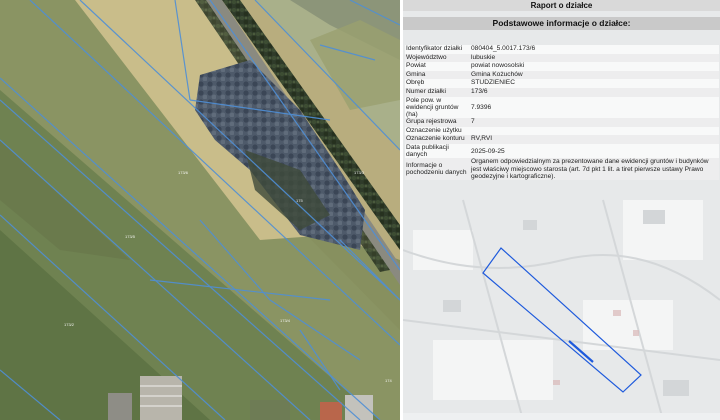 This screenshot has height=420, width=720. What do you see at coordinates (161, 398) in the screenshot?
I see `greenhouses` at bounding box center [161, 398].